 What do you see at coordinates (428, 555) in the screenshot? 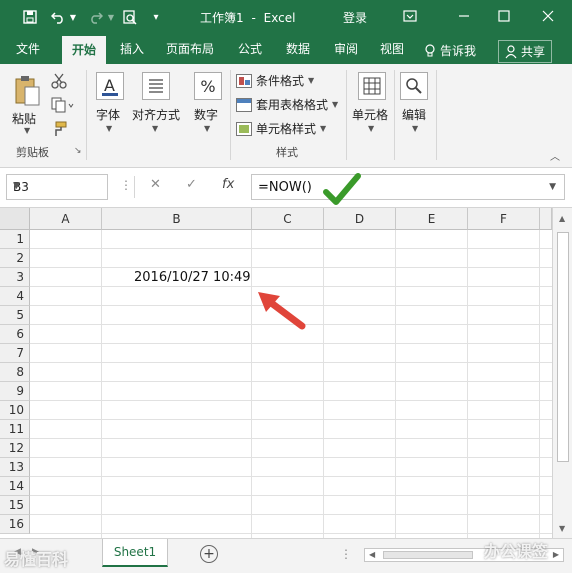
I see `horizontal-scroll-thumb` at bounding box center [428, 555].